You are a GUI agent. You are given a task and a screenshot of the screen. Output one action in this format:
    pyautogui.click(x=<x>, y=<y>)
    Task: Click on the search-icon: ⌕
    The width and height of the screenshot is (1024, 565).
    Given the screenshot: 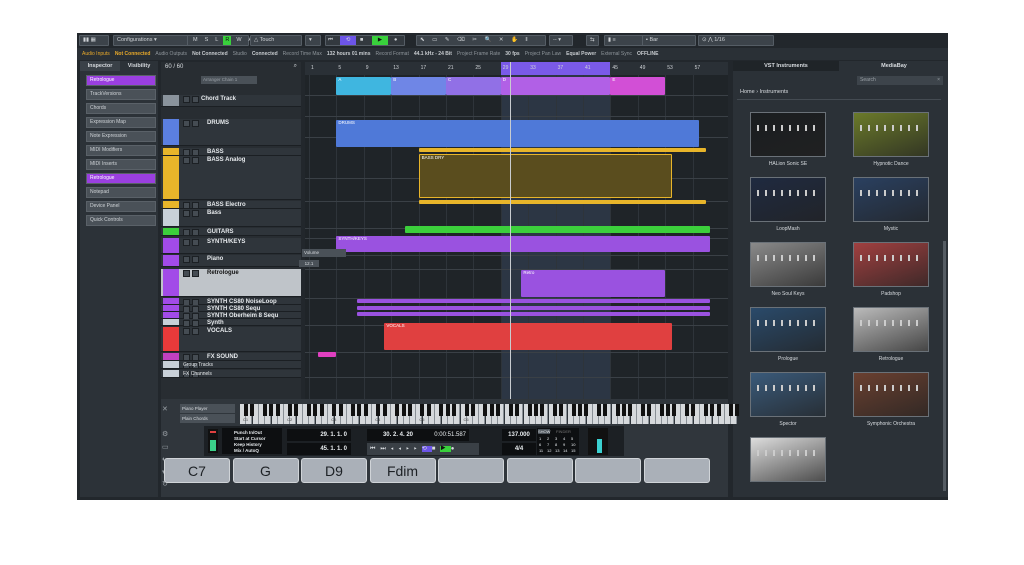 What is the action you would take?
    pyautogui.click(x=295, y=66)
    